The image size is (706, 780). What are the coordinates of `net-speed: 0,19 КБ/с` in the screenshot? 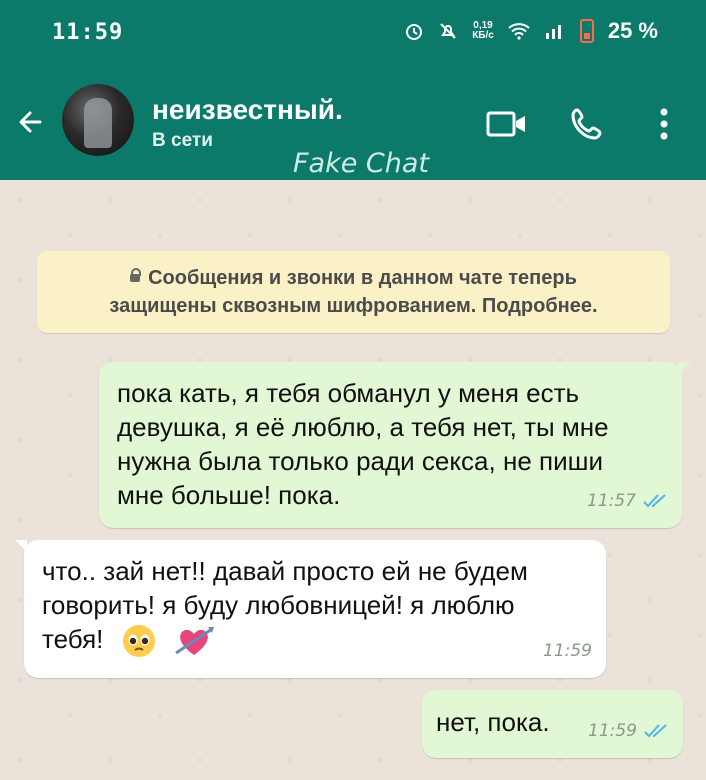 It's located at (483, 31).